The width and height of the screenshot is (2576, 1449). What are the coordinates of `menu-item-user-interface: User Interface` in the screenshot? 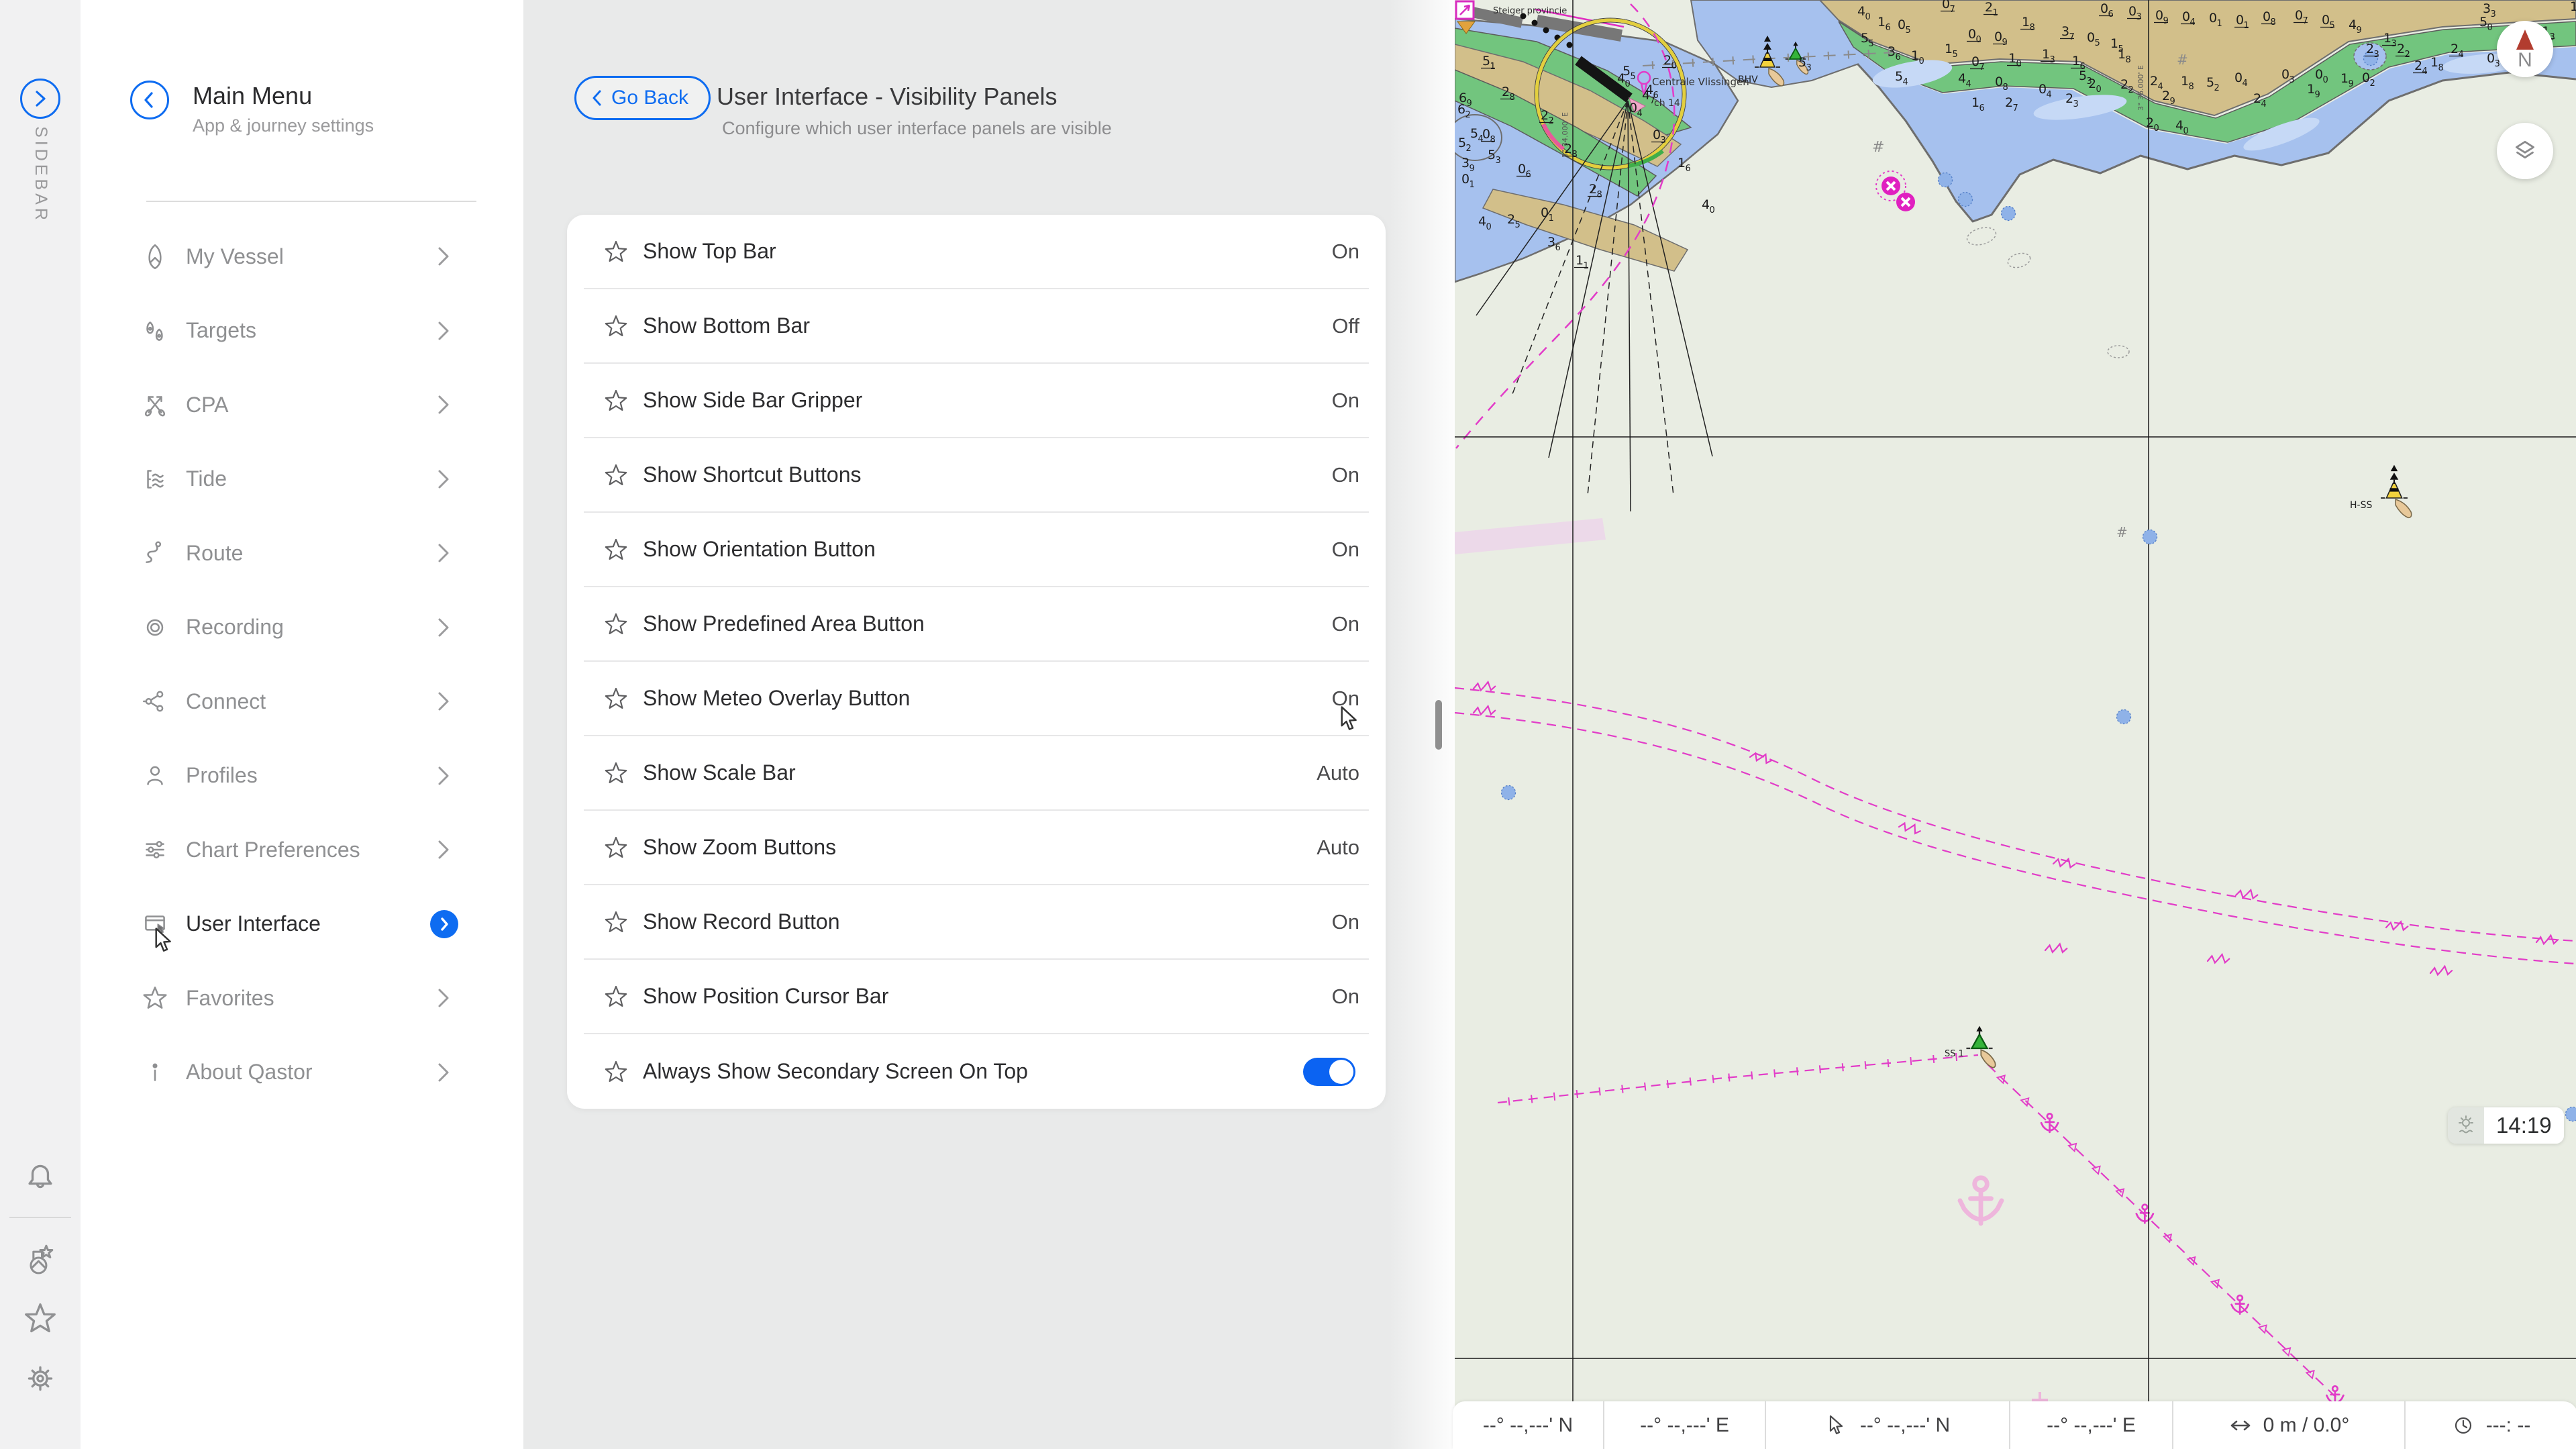 It's located at (302, 924).